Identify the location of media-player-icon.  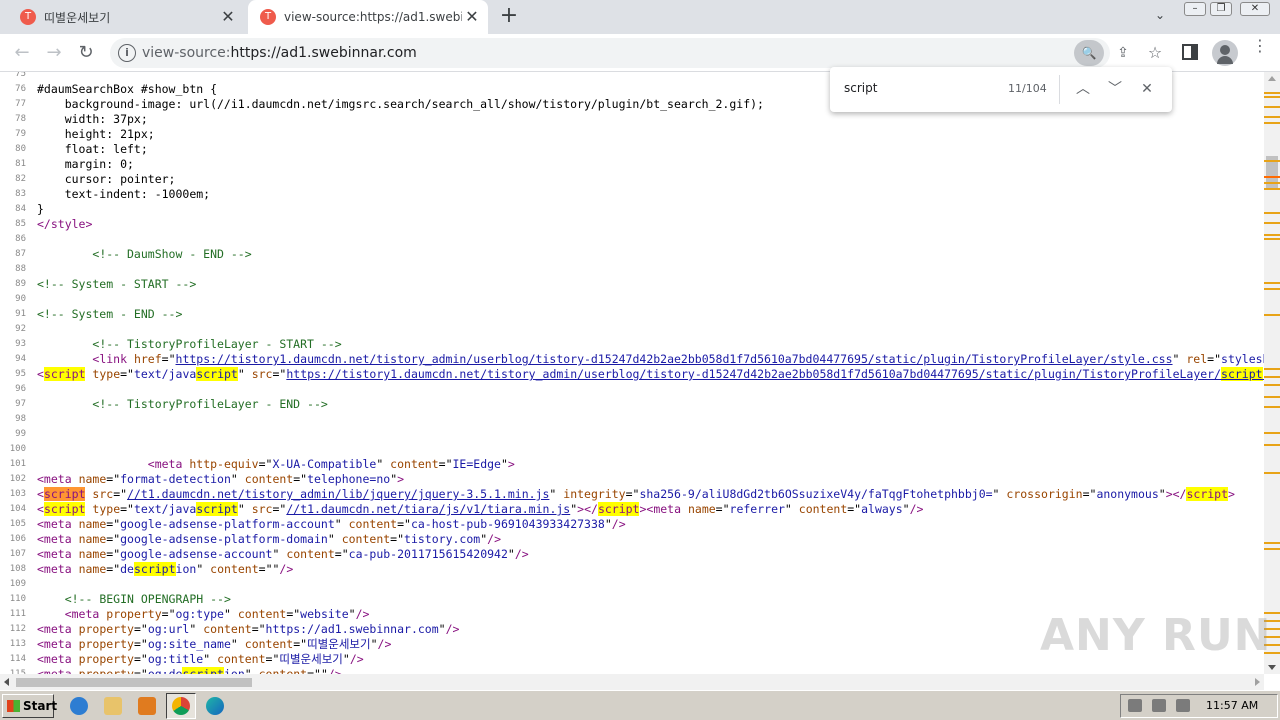
(147, 706).